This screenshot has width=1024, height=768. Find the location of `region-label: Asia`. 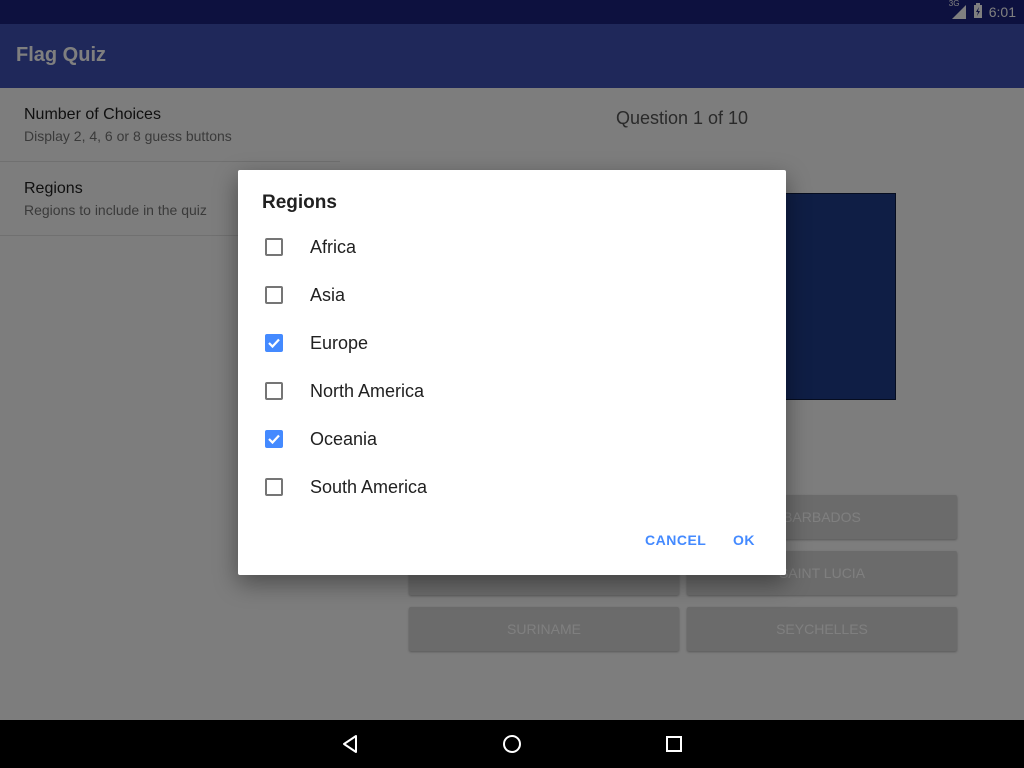

region-label: Asia is located at coordinates (328, 295).